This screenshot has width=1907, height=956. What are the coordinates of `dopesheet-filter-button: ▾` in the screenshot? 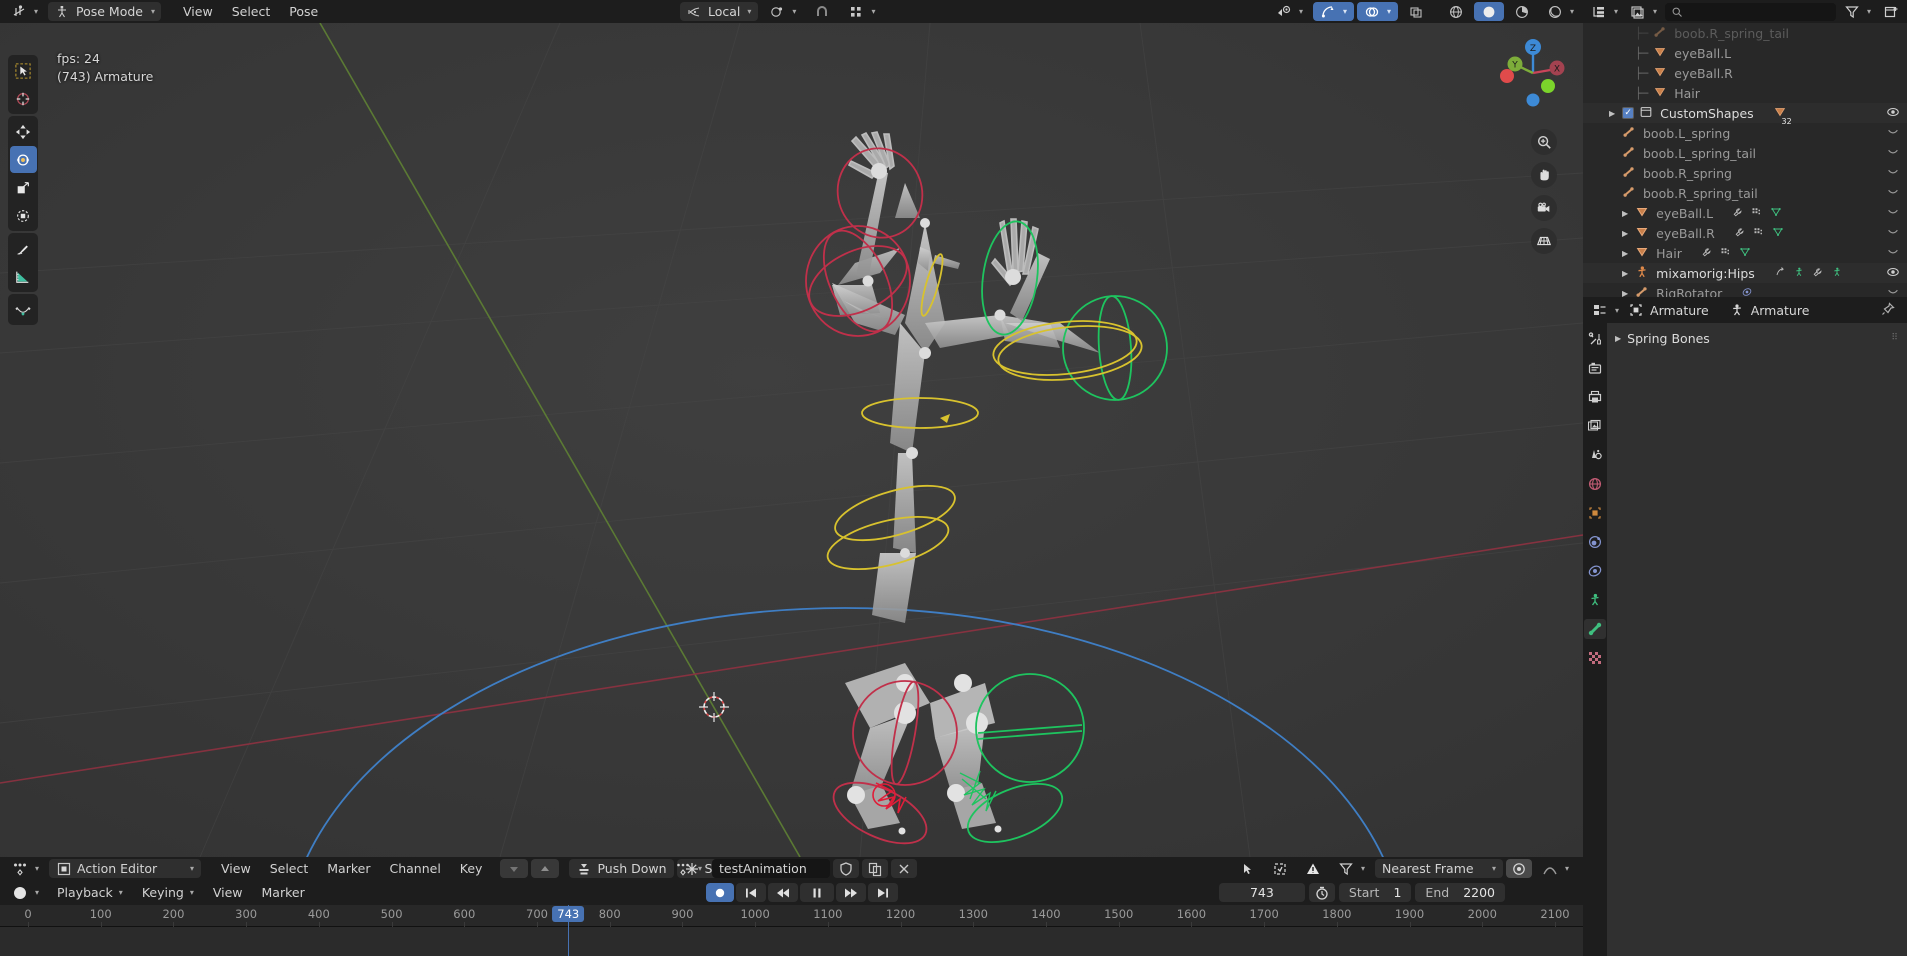 It's located at (1351, 868).